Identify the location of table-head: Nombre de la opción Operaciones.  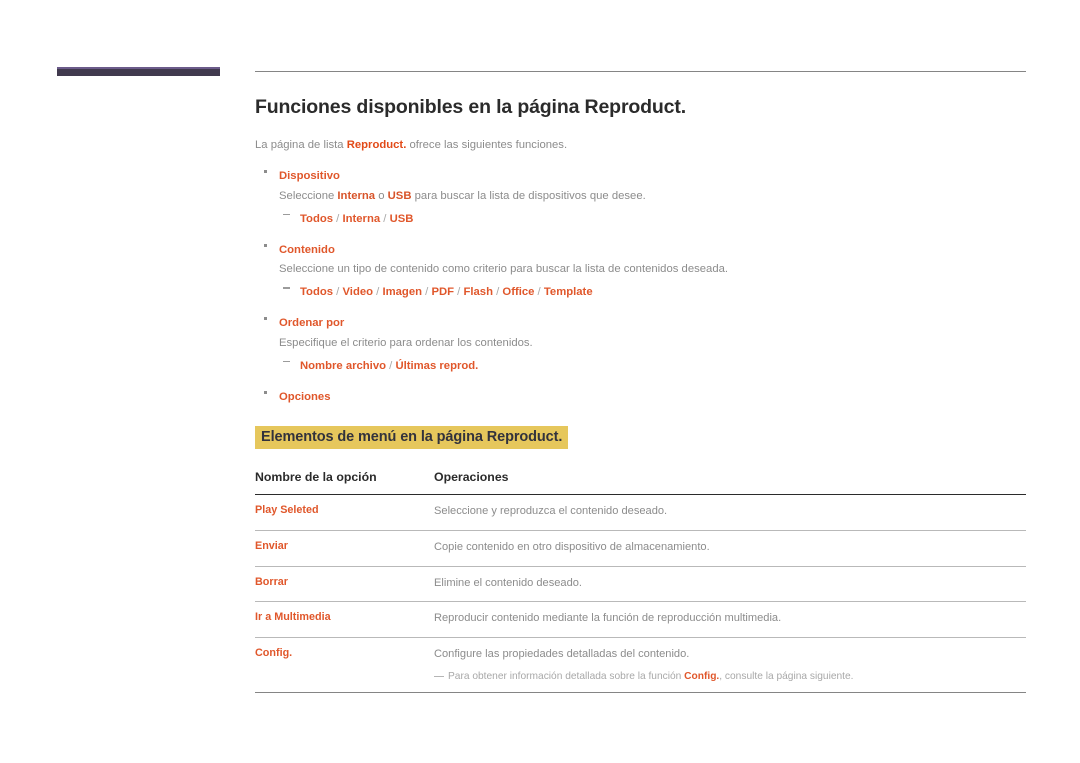
(640, 483).